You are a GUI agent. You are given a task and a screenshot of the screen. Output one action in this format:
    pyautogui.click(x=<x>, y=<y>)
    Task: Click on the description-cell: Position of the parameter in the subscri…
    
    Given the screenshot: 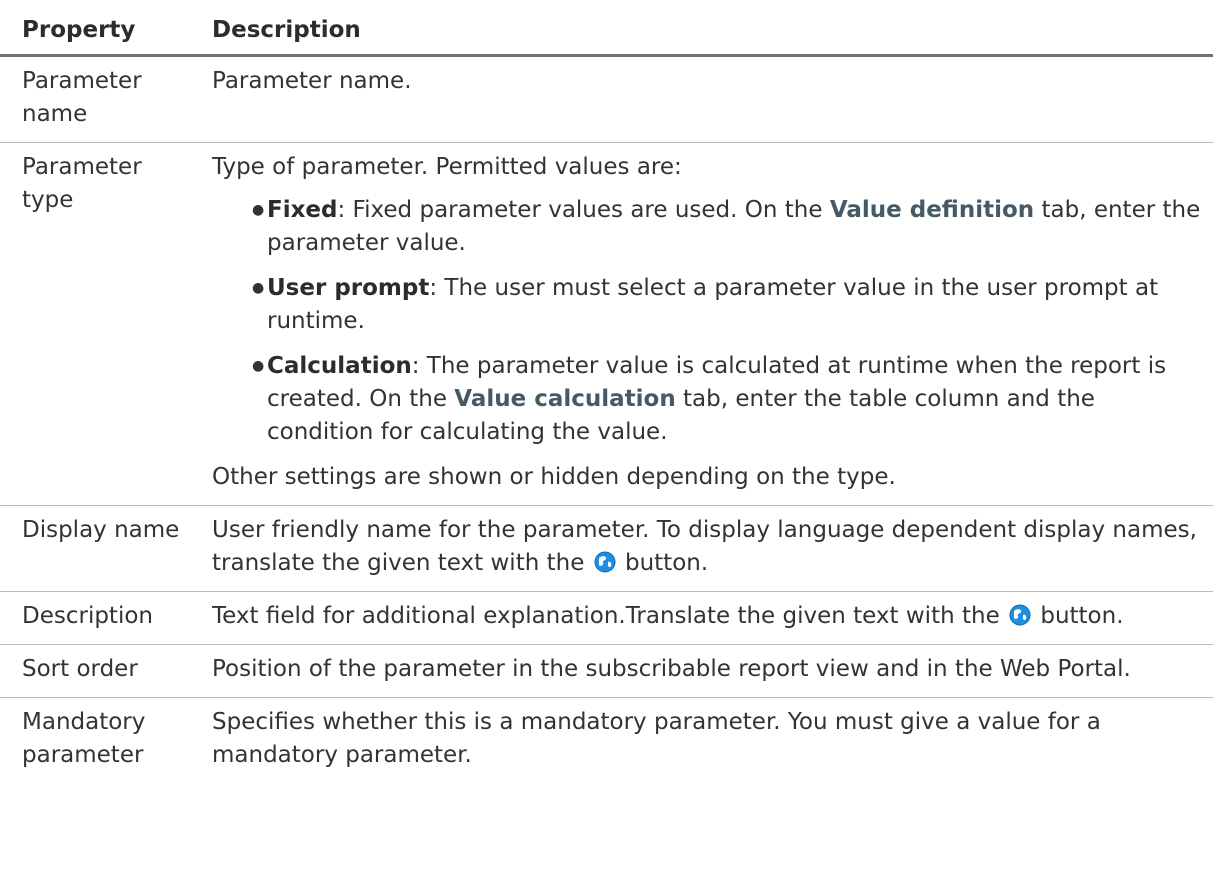 What is the action you would take?
    pyautogui.click(x=705, y=671)
    